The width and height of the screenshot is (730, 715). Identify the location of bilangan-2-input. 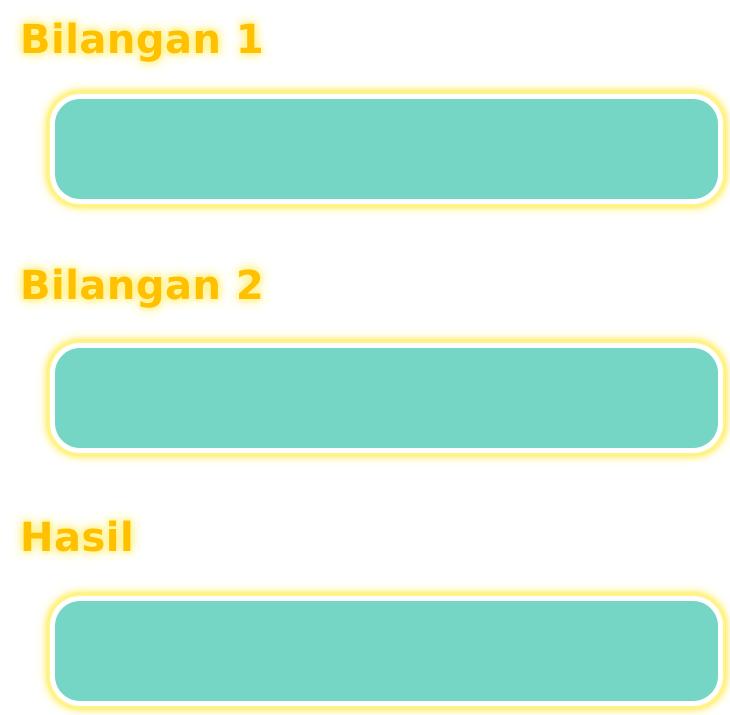
(386, 398).